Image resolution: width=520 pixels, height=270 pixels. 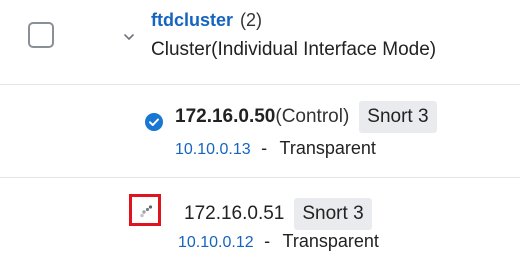 I want to click on node-ip: 172.16.0.50, so click(x=225, y=117).